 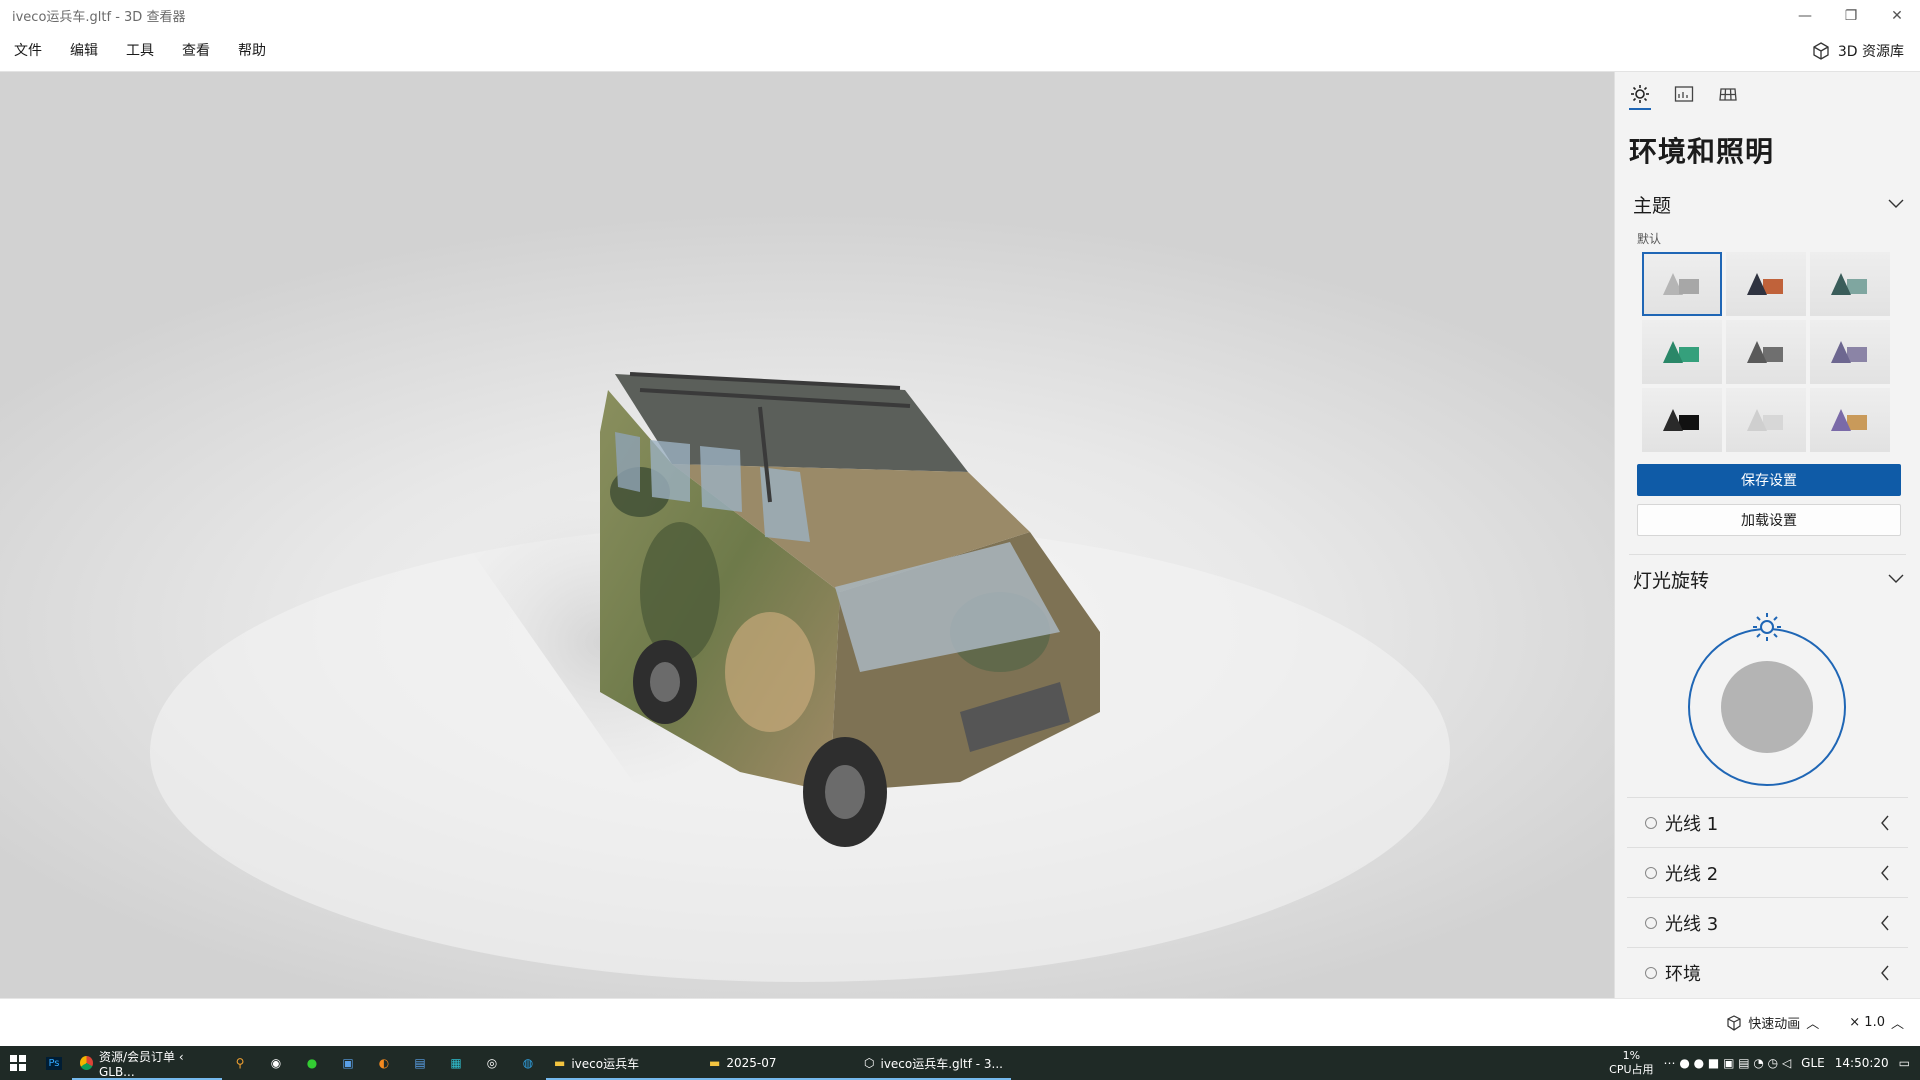 I want to click on window-title: iveco运兵车.gltf - 3D 查看器, so click(x=99, y=17).